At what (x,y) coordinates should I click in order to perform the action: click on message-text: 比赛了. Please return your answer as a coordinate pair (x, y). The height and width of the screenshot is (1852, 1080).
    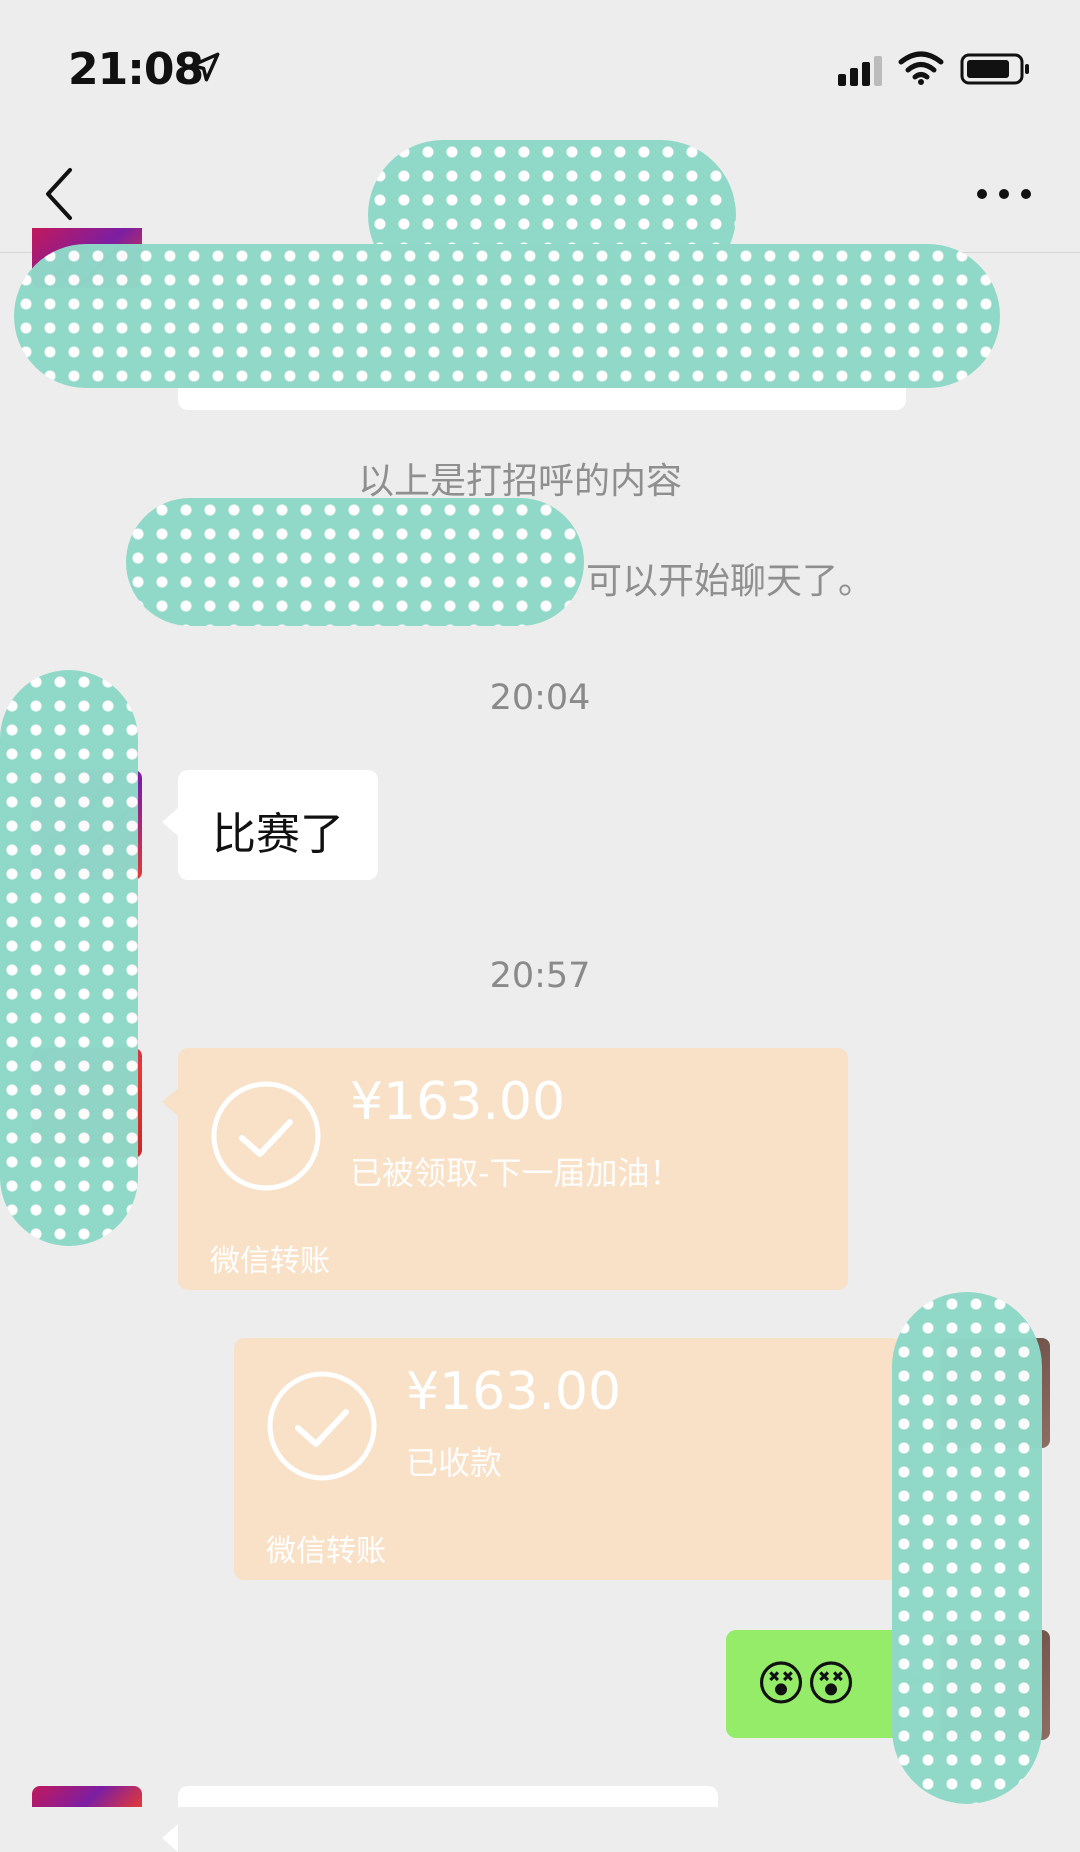
    Looking at the image, I should click on (278, 834).